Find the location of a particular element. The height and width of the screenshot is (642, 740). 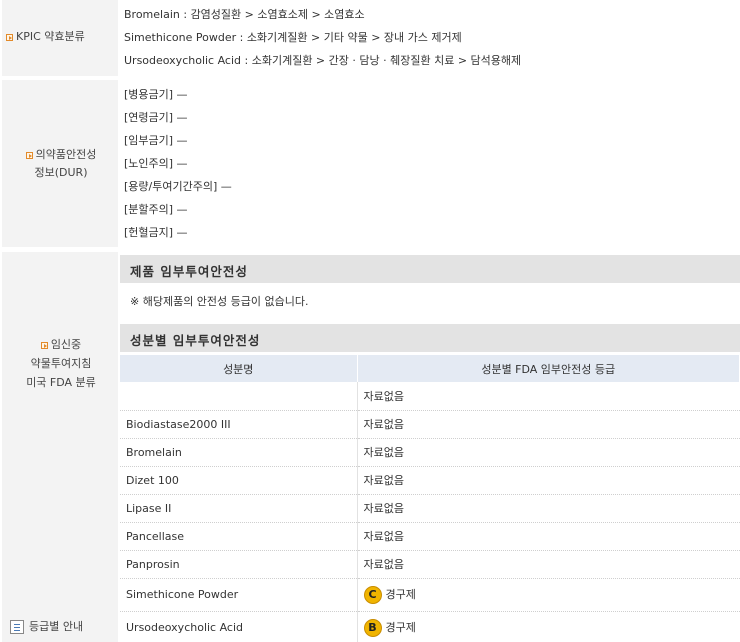

ingredient-name-cell: Lipase II is located at coordinates (239, 508).